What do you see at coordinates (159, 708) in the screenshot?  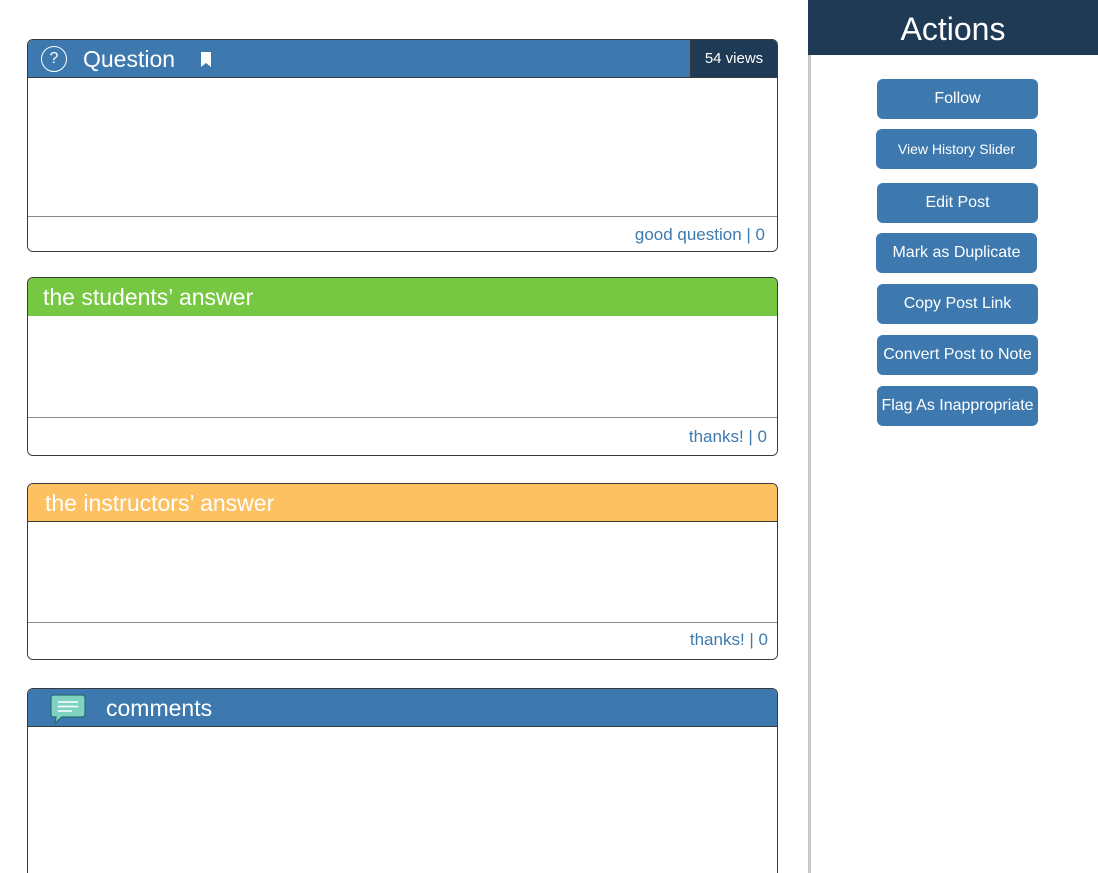 I see `comments-title: comments` at bounding box center [159, 708].